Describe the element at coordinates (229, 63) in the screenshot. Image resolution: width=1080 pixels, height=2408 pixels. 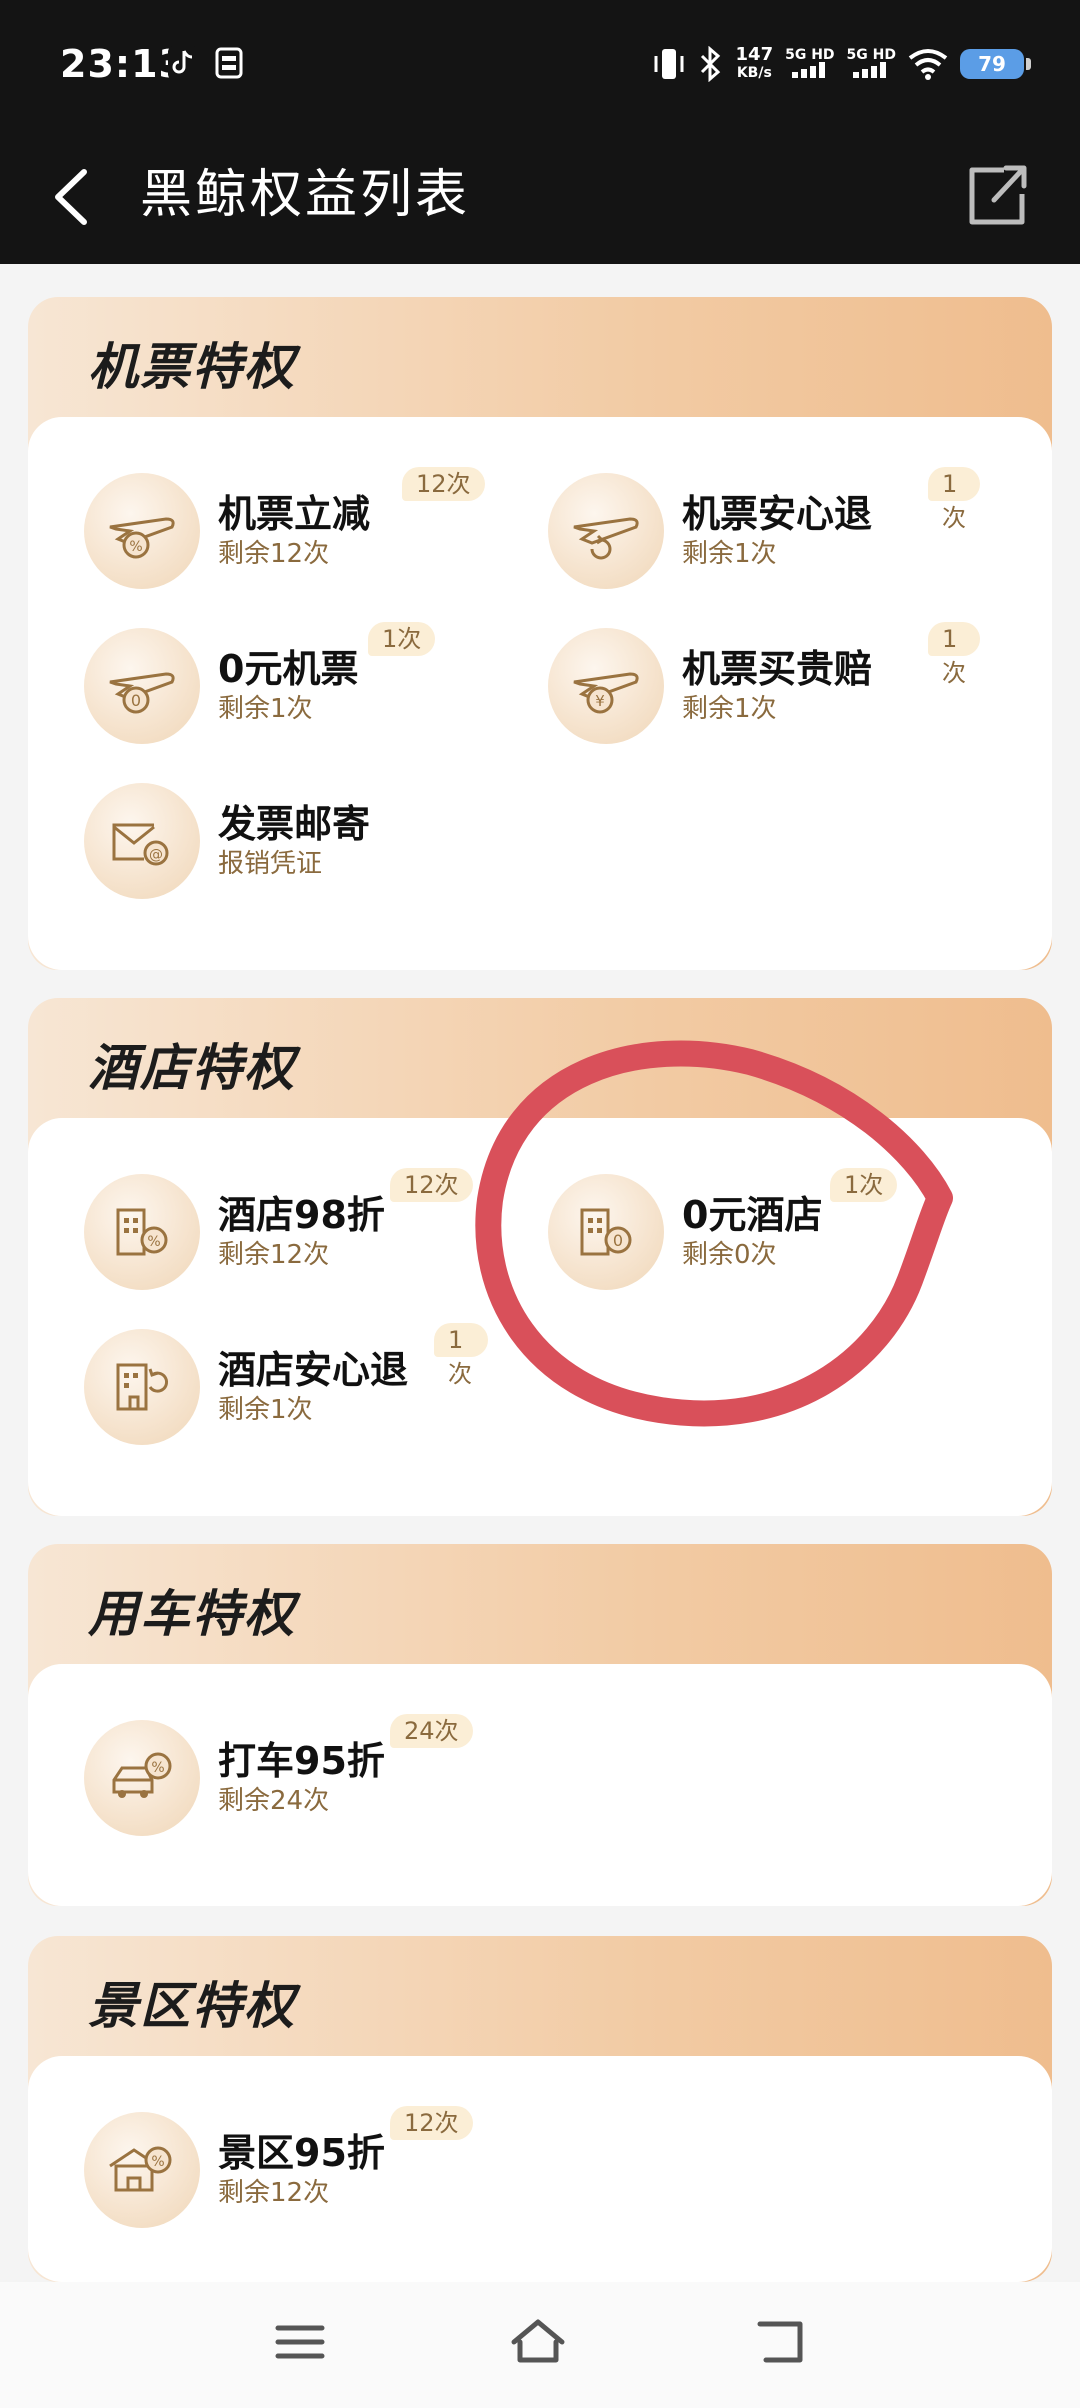
I see `sim-card-icon` at that location.